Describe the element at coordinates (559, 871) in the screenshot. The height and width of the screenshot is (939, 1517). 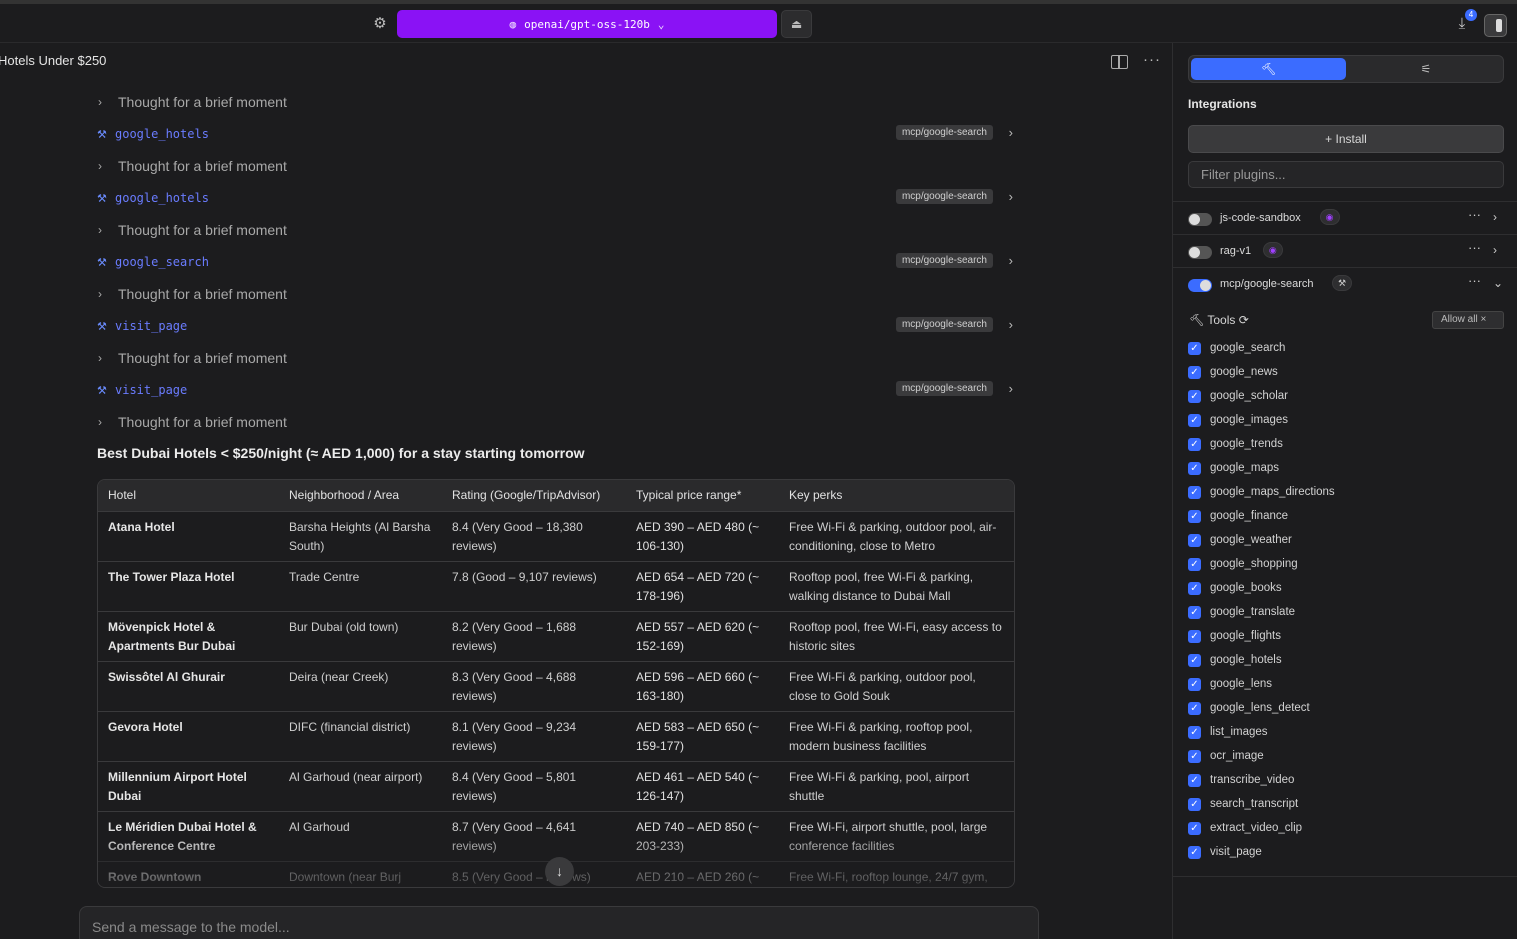
I see `scroll-down-button: ↓` at that location.